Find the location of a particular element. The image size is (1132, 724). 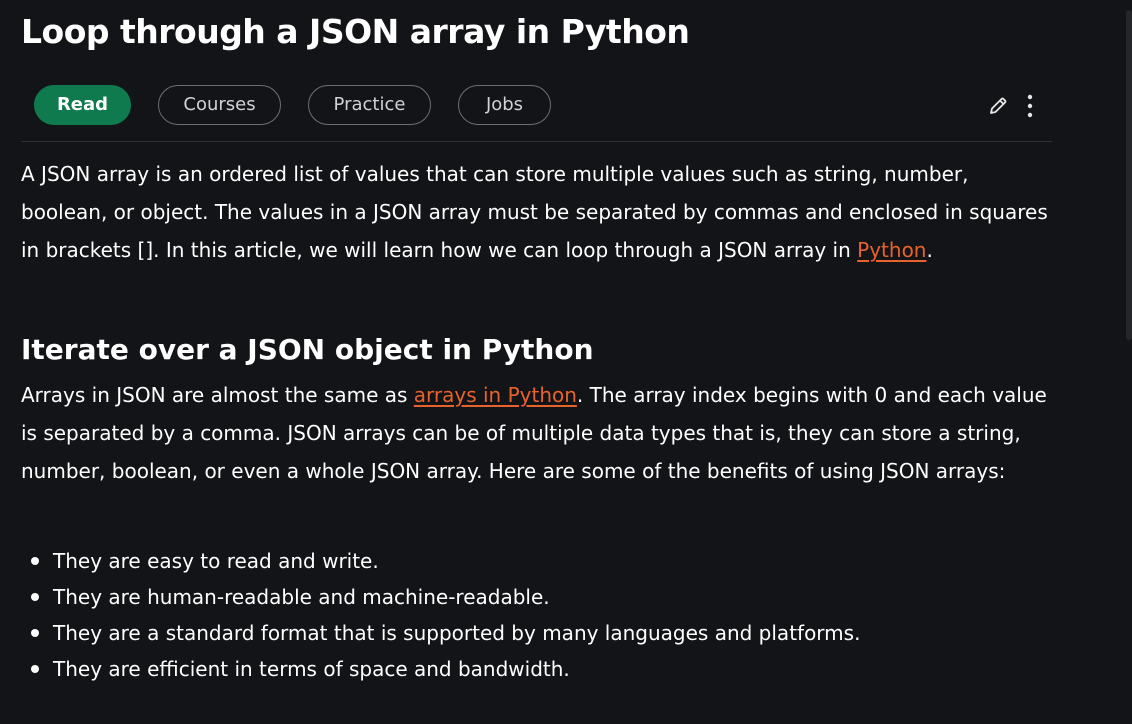

list-item-text: They are easy to read and write. is located at coordinates (216, 561).